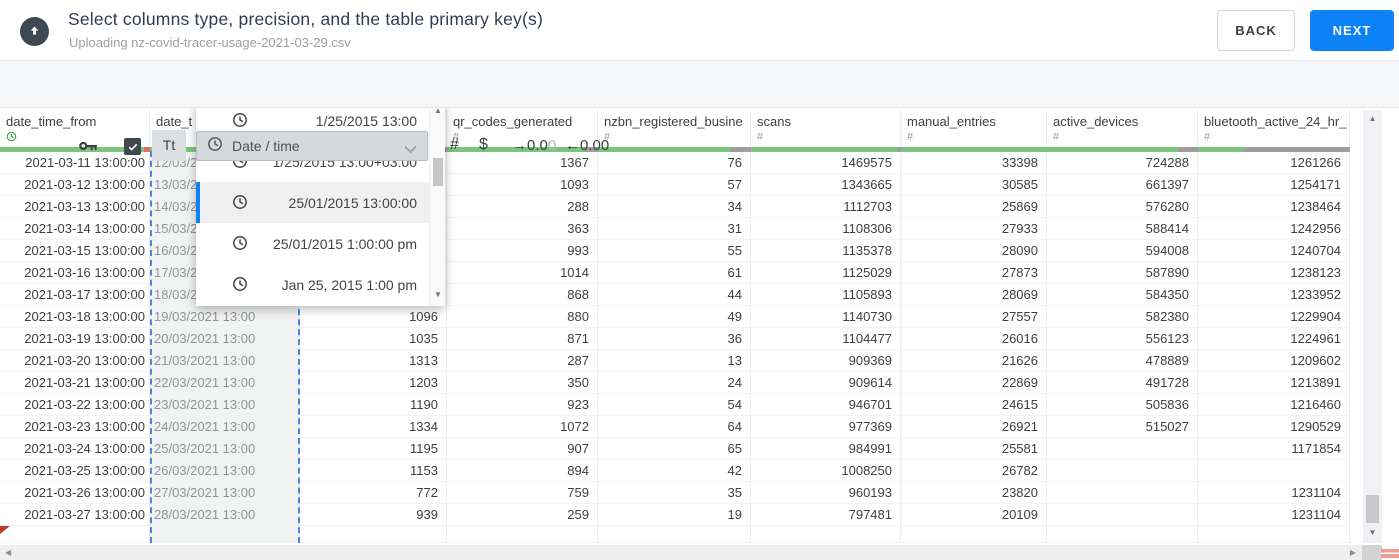 This screenshot has height=560, width=1399. I want to click on number-type-button: #, so click(454, 145).